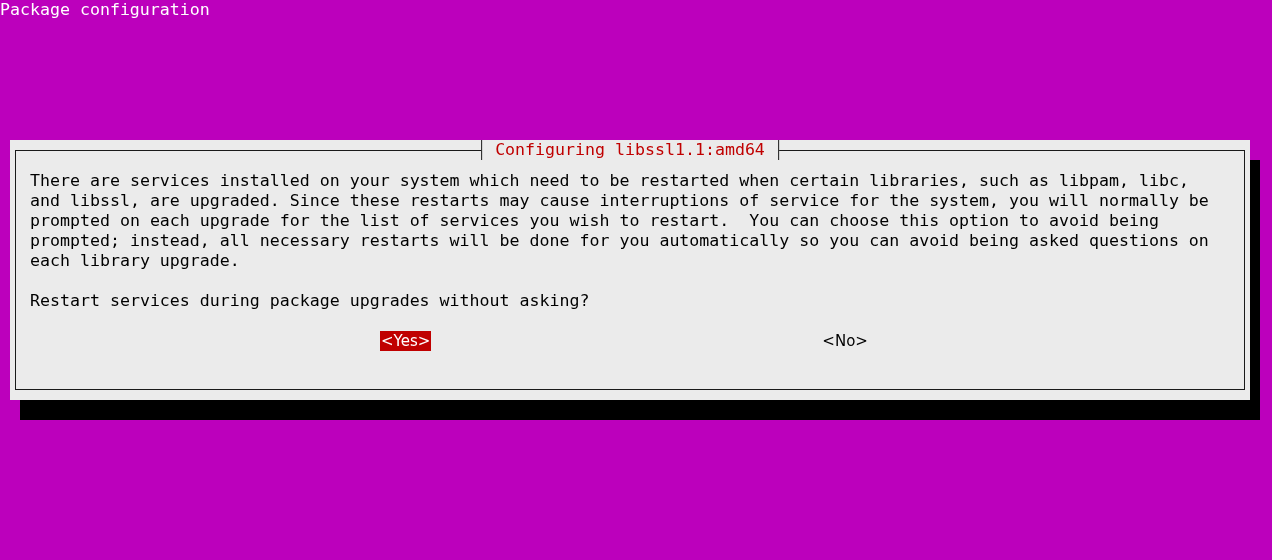 The height and width of the screenshot is (560, 1272). Describe the element at coordinates (630, 150) in the screenshot. I see `dialog-title: Configuring libssl1.1:amd64` at that location.